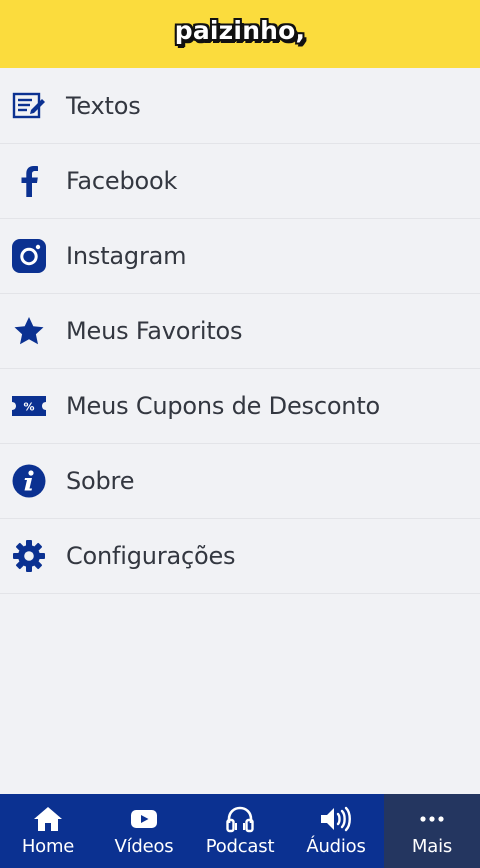 The image size is (480, 868). Describe the element at coordinates (223, 406) in the screenshot. I see `menu-item-label: Meus Cupons de Desconto` at that location.